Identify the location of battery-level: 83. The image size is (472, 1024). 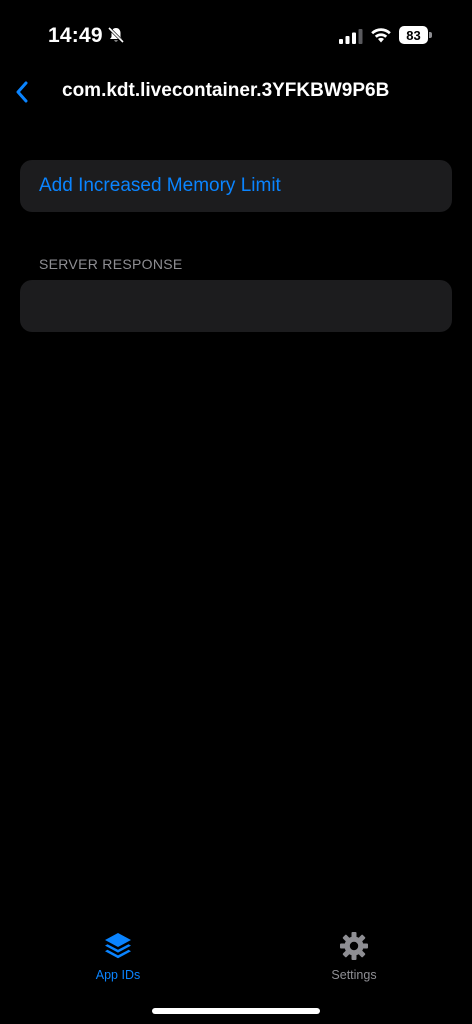
(413, 35).